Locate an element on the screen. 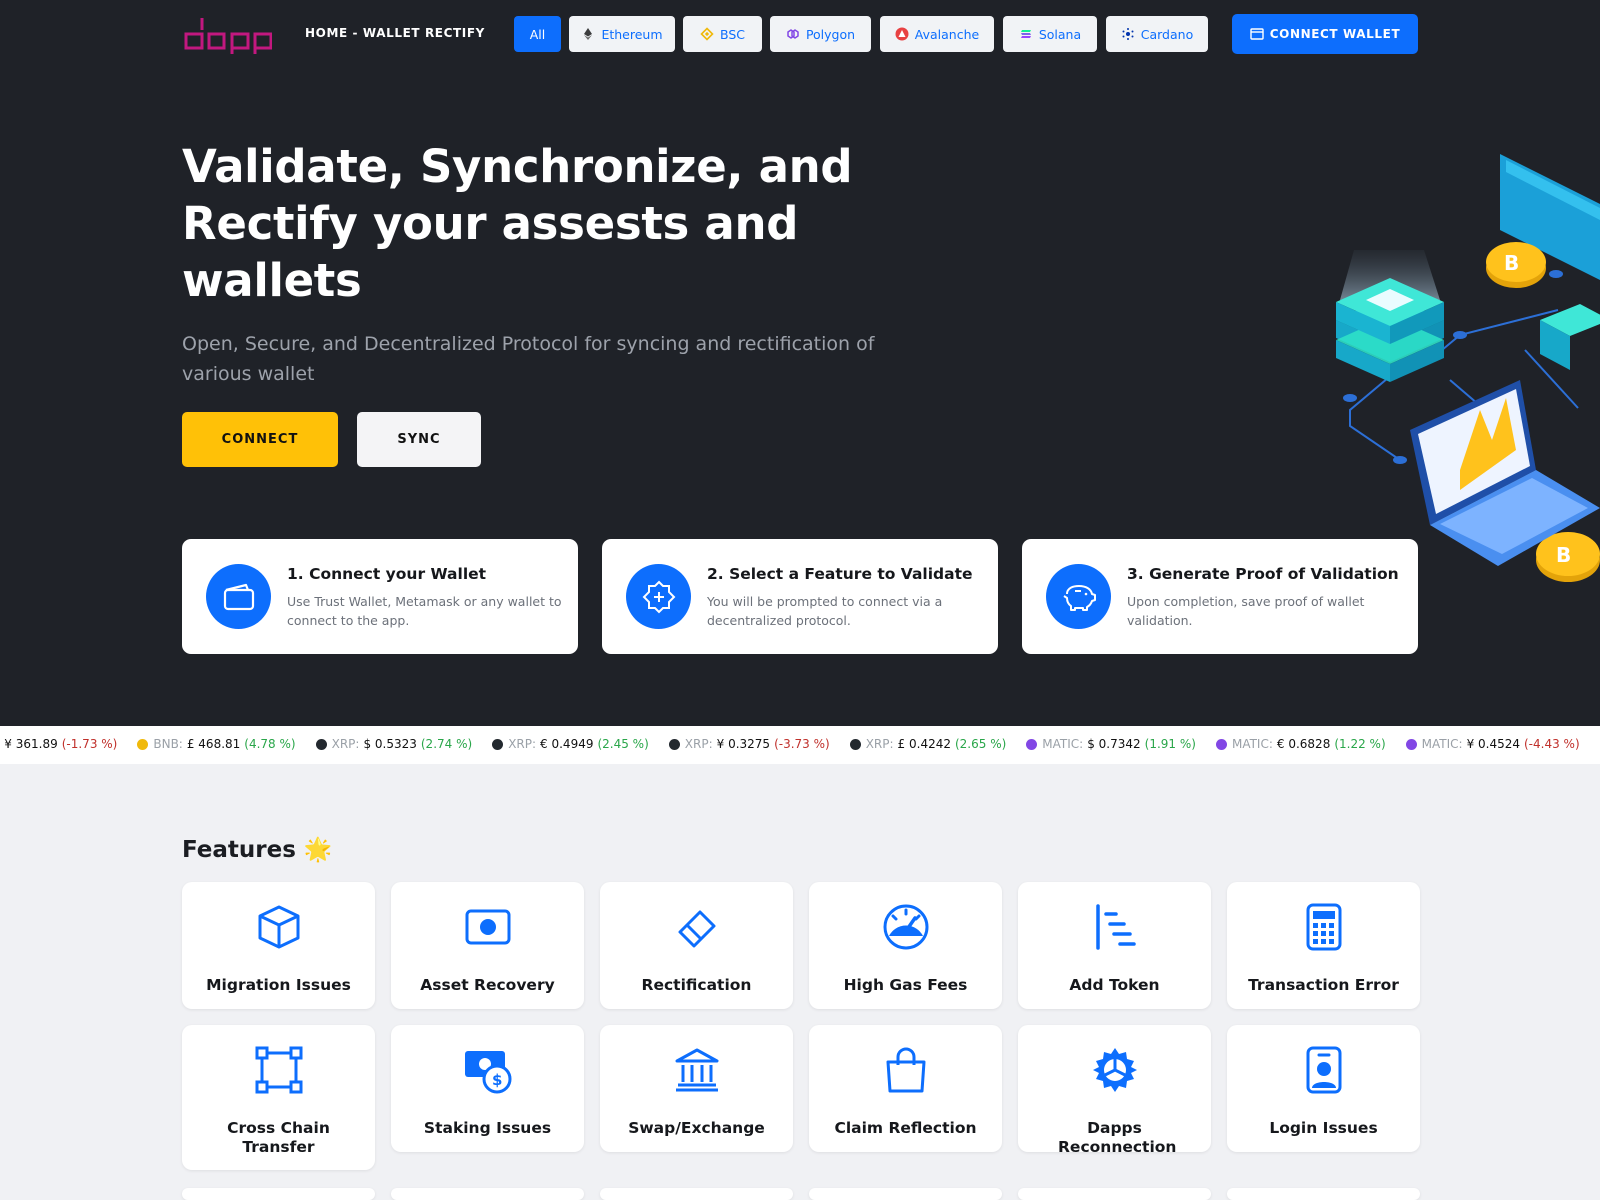 The image size is (1600, 1200). calculator-icon is located at coordinates (1324, 927).